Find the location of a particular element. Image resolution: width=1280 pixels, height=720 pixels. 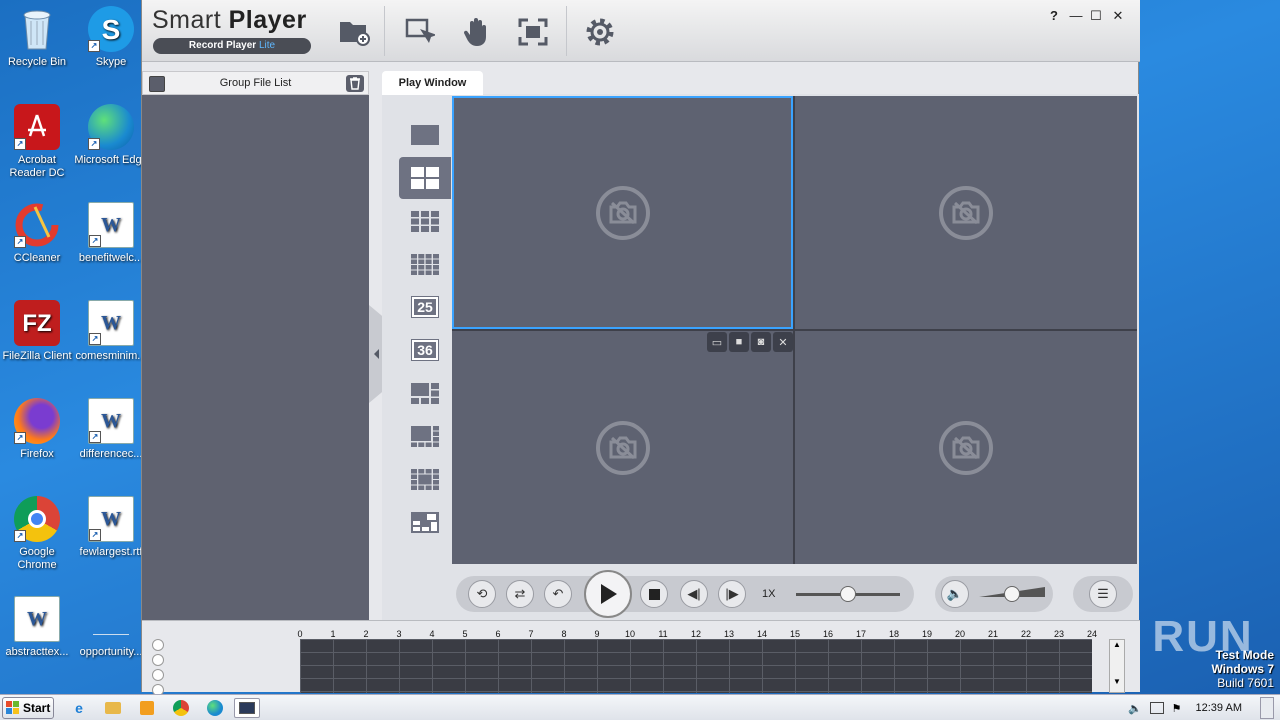

tab-play-window: Play Window is located at coordinates (432, 83).